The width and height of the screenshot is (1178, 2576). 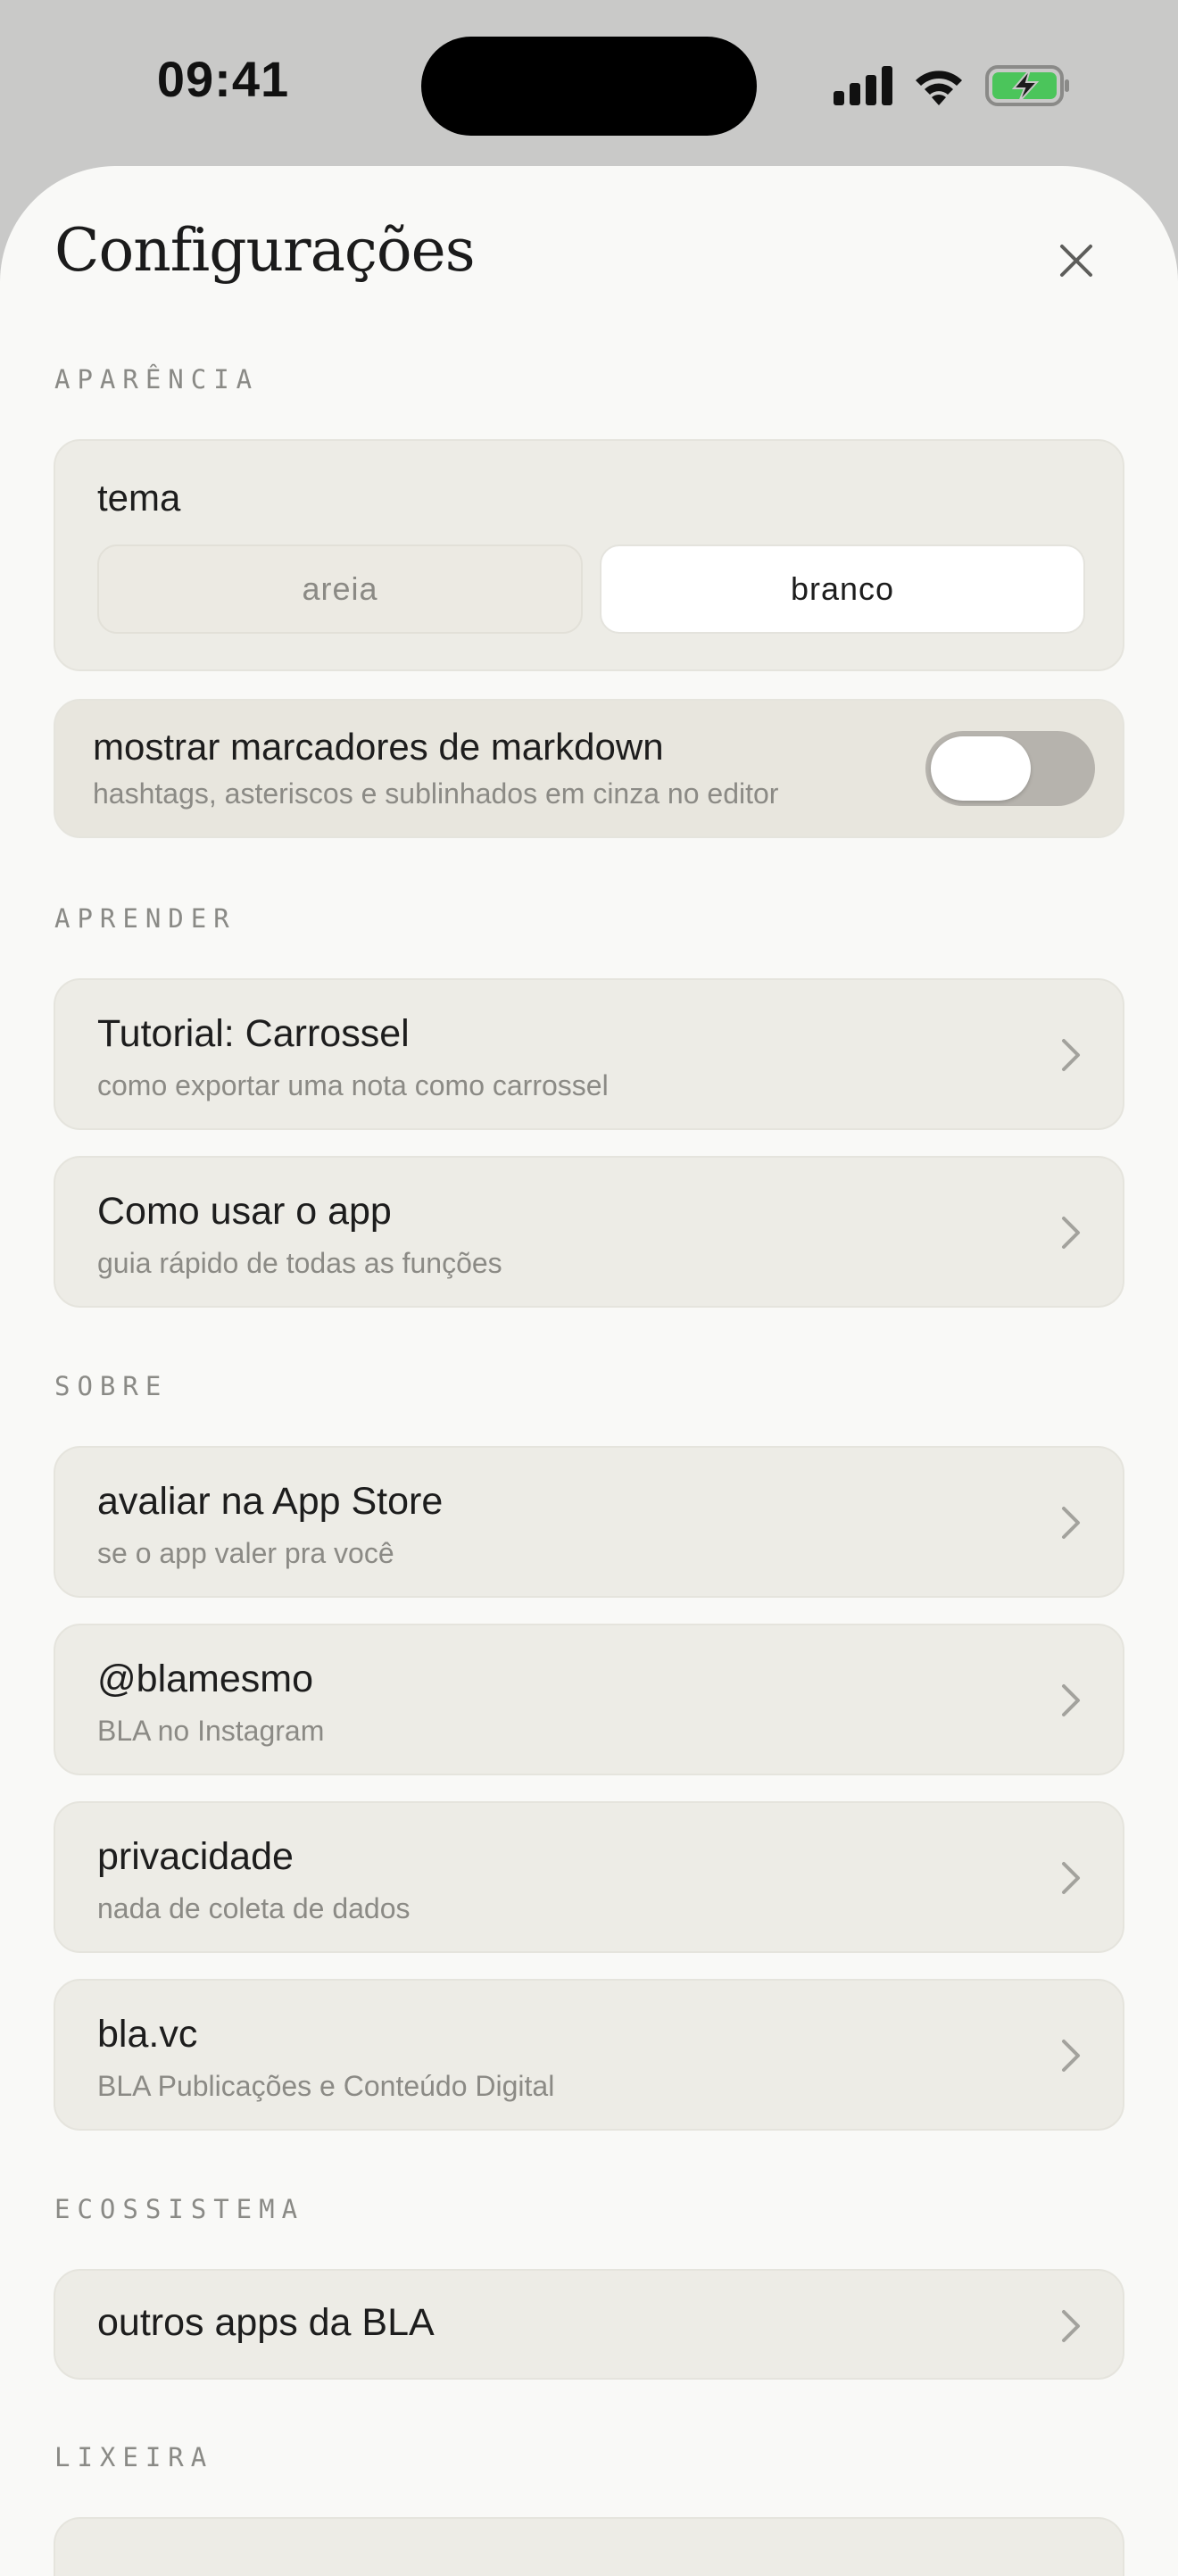 What do you see at coordinates (134, 2457) in the screenshot?
I see `section-label-trash: LIXEIRA` at bounding box center [134, 2457].